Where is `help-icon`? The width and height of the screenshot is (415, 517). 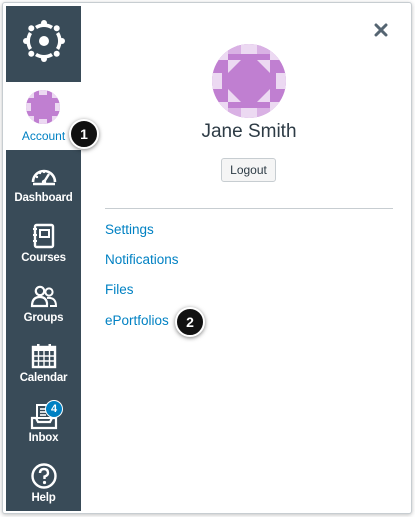 help-icon is located at coordinates (44, 476).